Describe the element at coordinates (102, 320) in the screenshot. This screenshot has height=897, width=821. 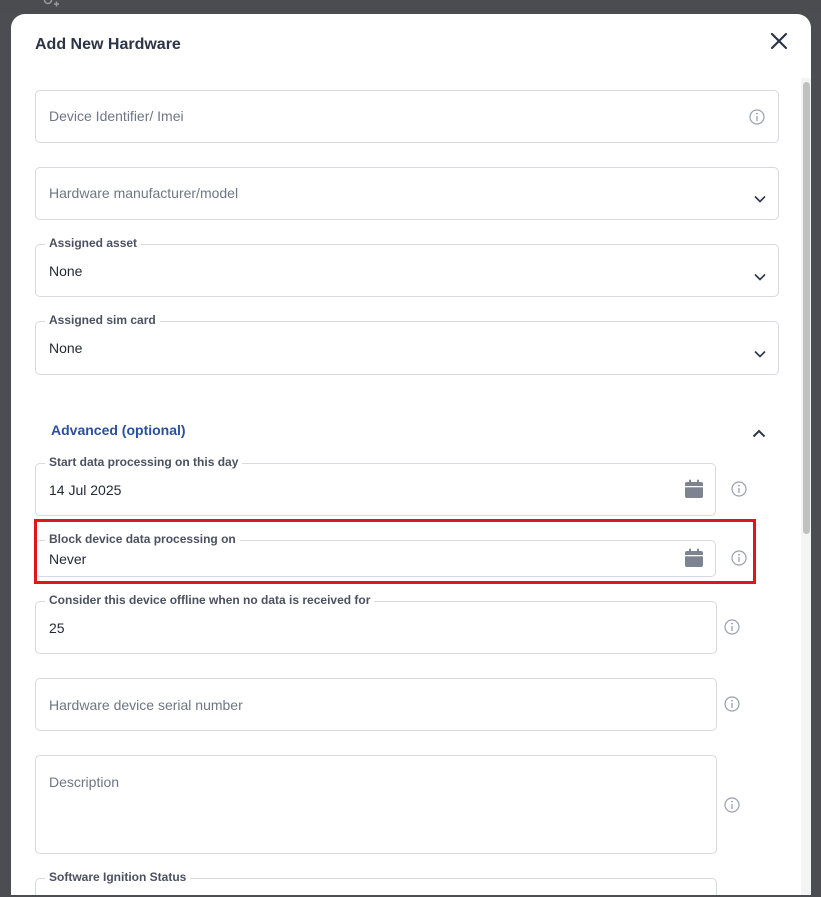
I see `assigned-sim-label: Assigned sim card` at that location.